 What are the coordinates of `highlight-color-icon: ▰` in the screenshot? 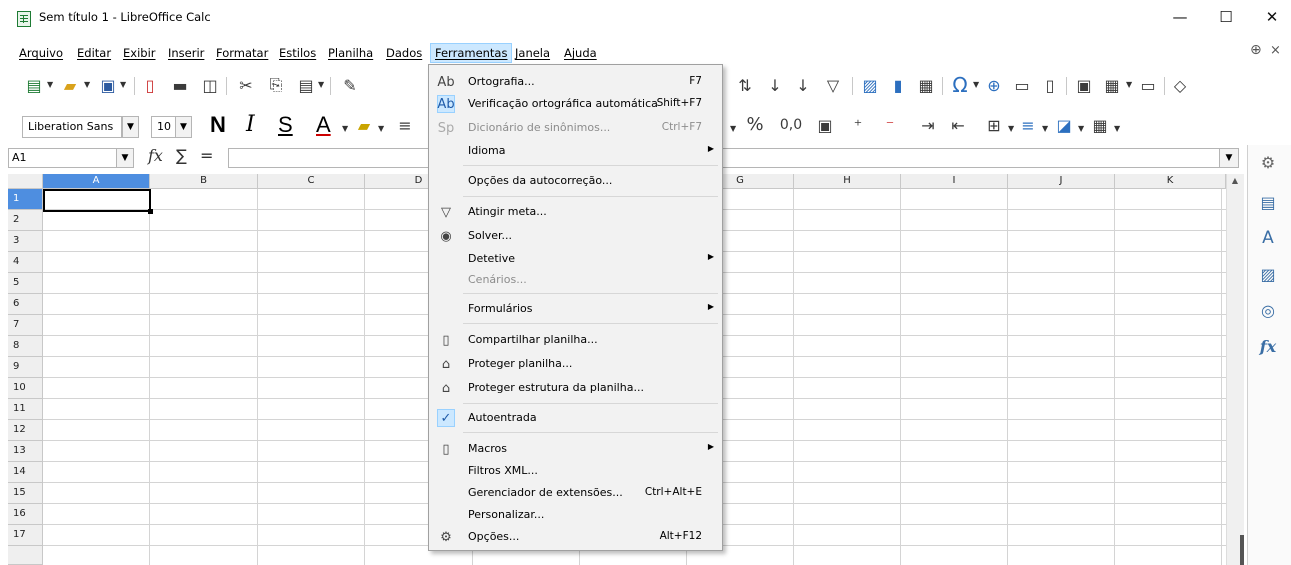 It's located at (364, 125).